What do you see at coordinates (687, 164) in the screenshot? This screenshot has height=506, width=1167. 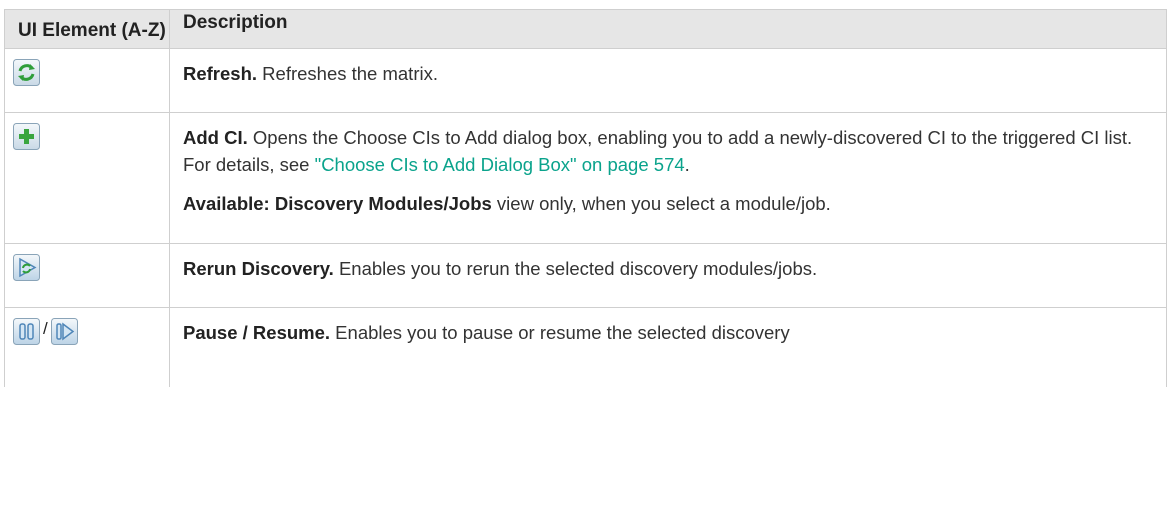 I see `description-text-end: .` at bounding box center [687, 164].